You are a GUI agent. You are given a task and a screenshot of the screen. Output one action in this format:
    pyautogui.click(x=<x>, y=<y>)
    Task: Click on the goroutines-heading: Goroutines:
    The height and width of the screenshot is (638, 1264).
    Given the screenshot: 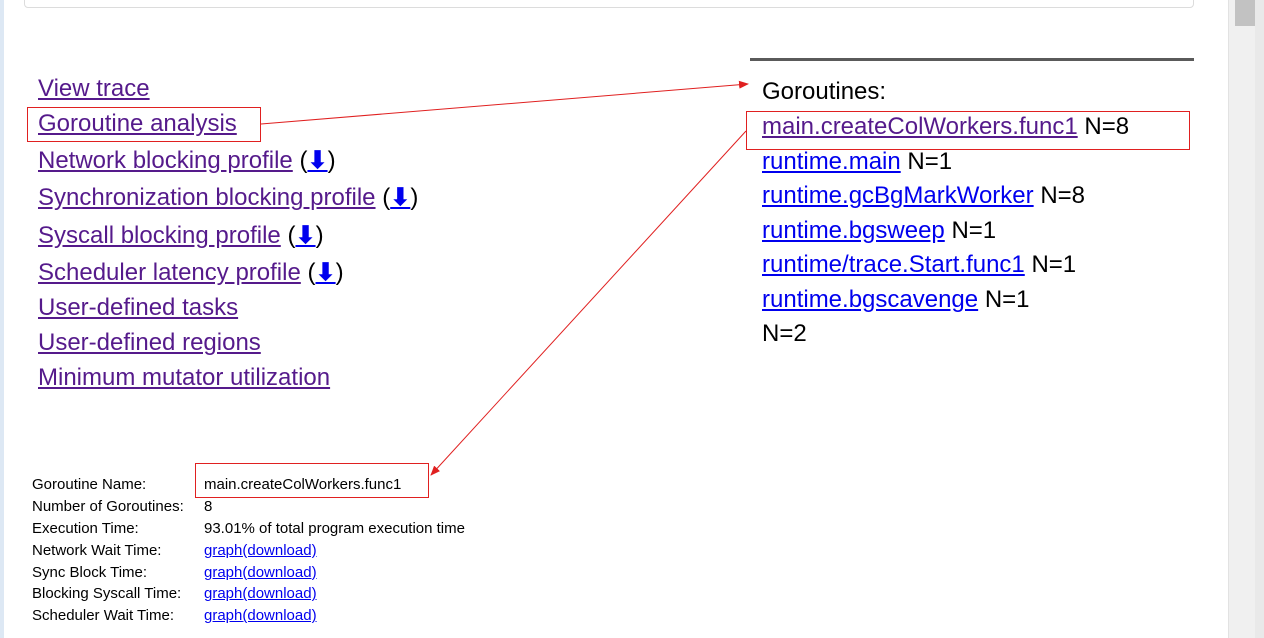 What is the action you would take?
    pyautogui.click(x=824, y=91)
    